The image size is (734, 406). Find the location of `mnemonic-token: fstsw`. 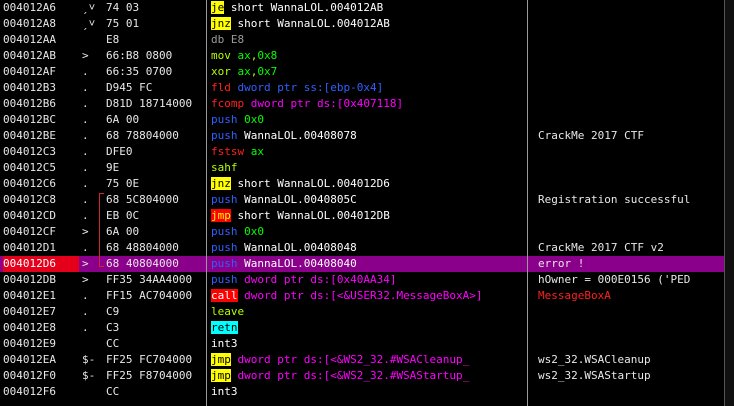

mnemonic-token: fstsw is located at coordinates (231, 151).